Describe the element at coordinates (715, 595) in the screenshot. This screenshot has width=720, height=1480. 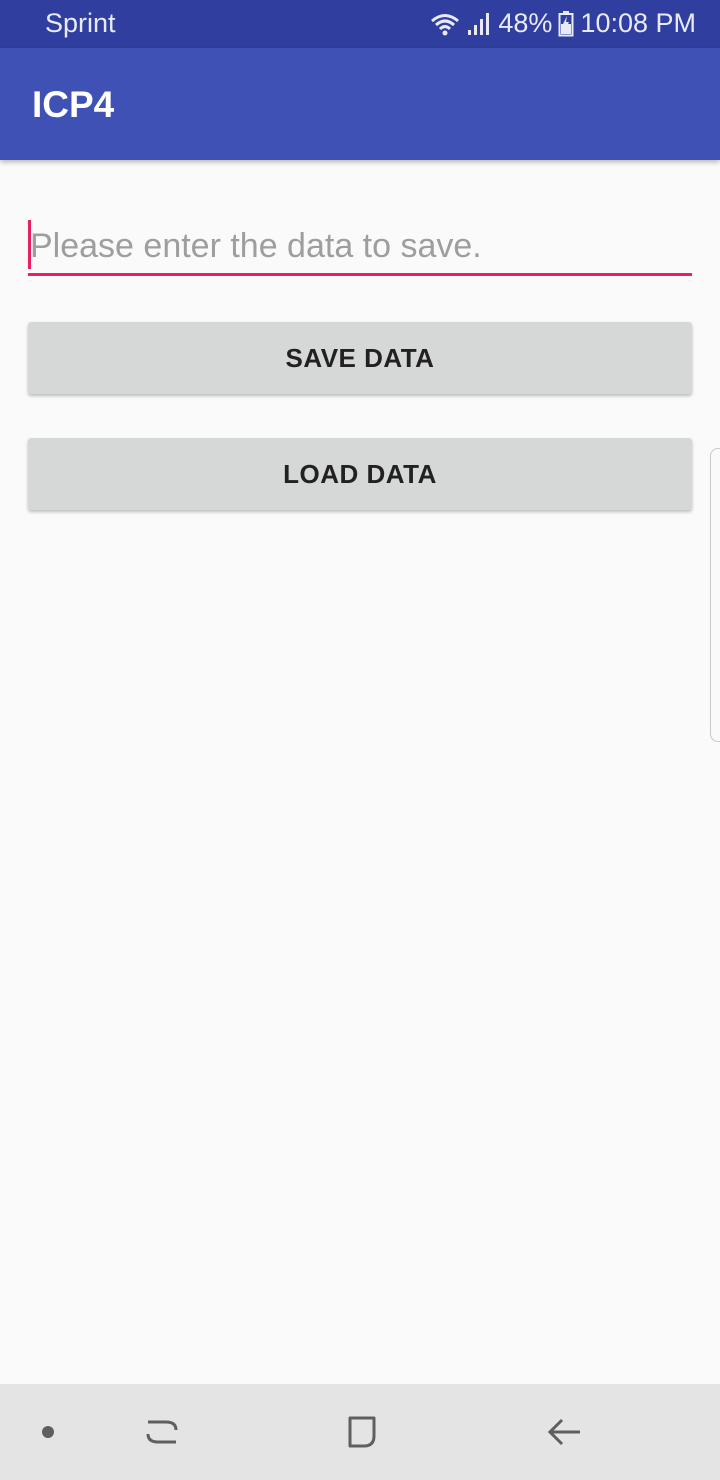
I see `edge-panel-handle` at that location.